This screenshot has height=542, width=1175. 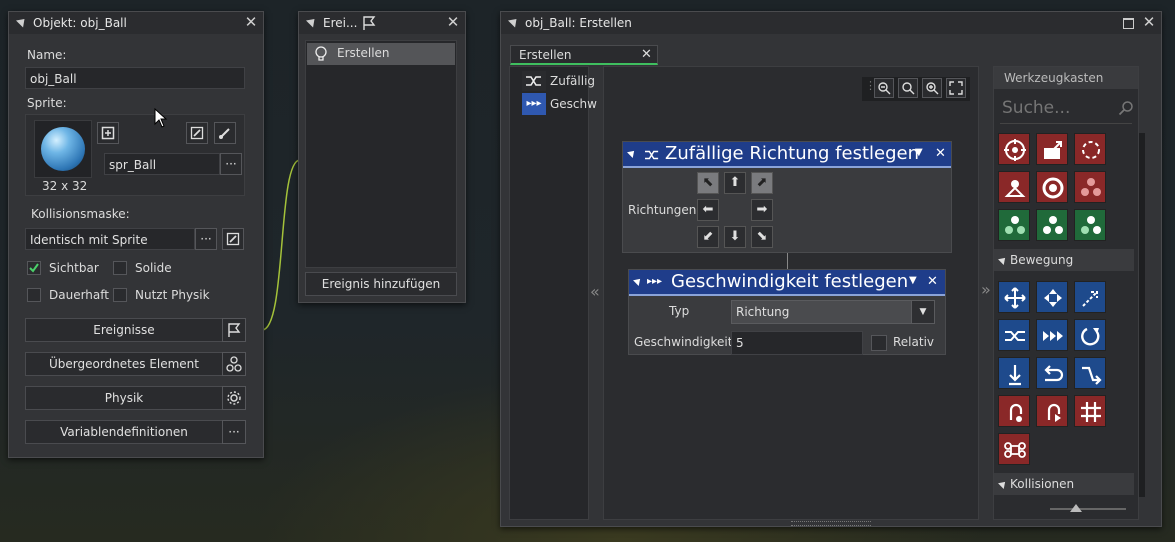 I want to click on events-window-titlebar: Erei... ✕, so click(x=382, y=23).